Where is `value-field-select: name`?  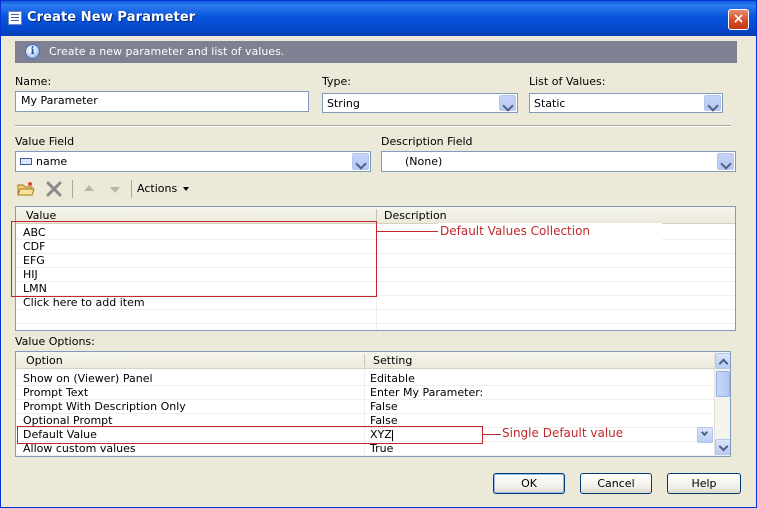
value-field-select: name is located at coordinates (193, 161).